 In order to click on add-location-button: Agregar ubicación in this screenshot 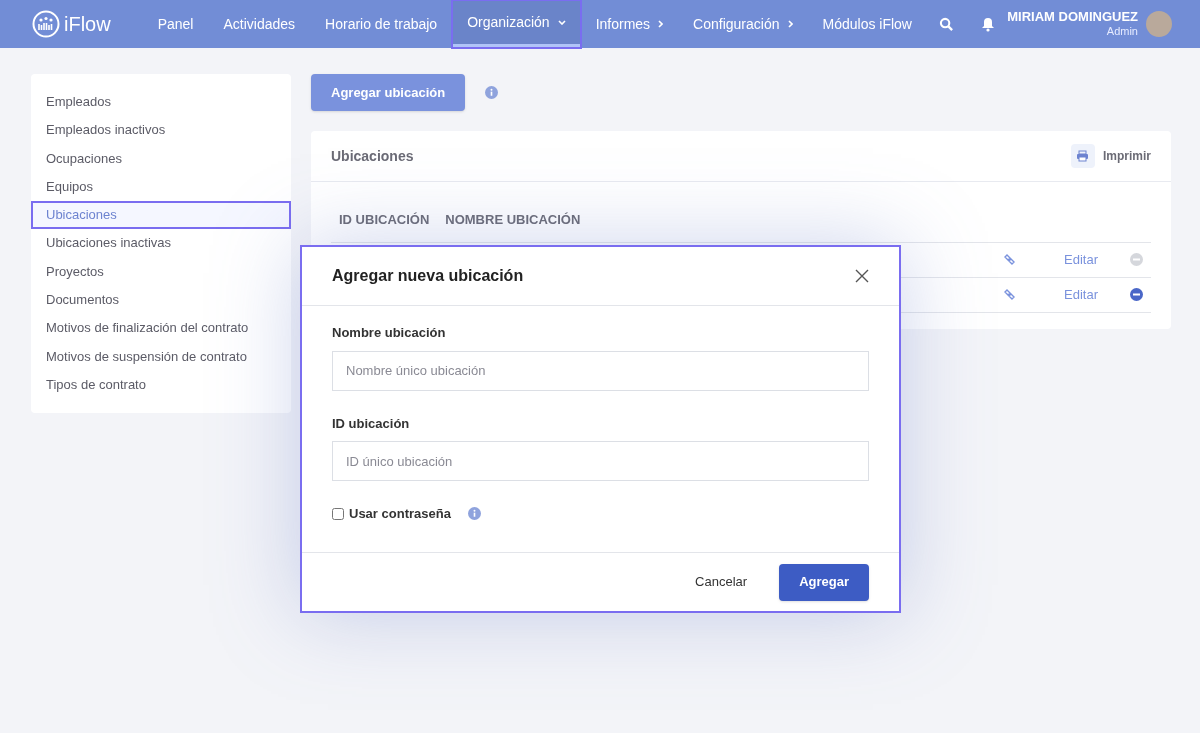, I will do `click(388, 92)`.